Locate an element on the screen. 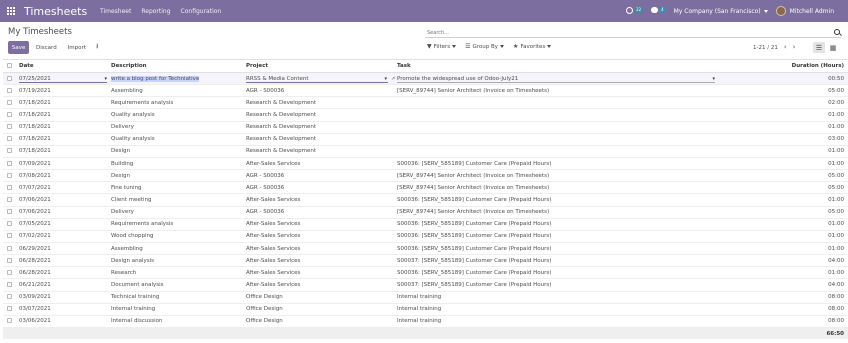 Image resolution: width=848 pixels, height=343 pixels. description-cell: Internal training is located at coordinates (177, 309).